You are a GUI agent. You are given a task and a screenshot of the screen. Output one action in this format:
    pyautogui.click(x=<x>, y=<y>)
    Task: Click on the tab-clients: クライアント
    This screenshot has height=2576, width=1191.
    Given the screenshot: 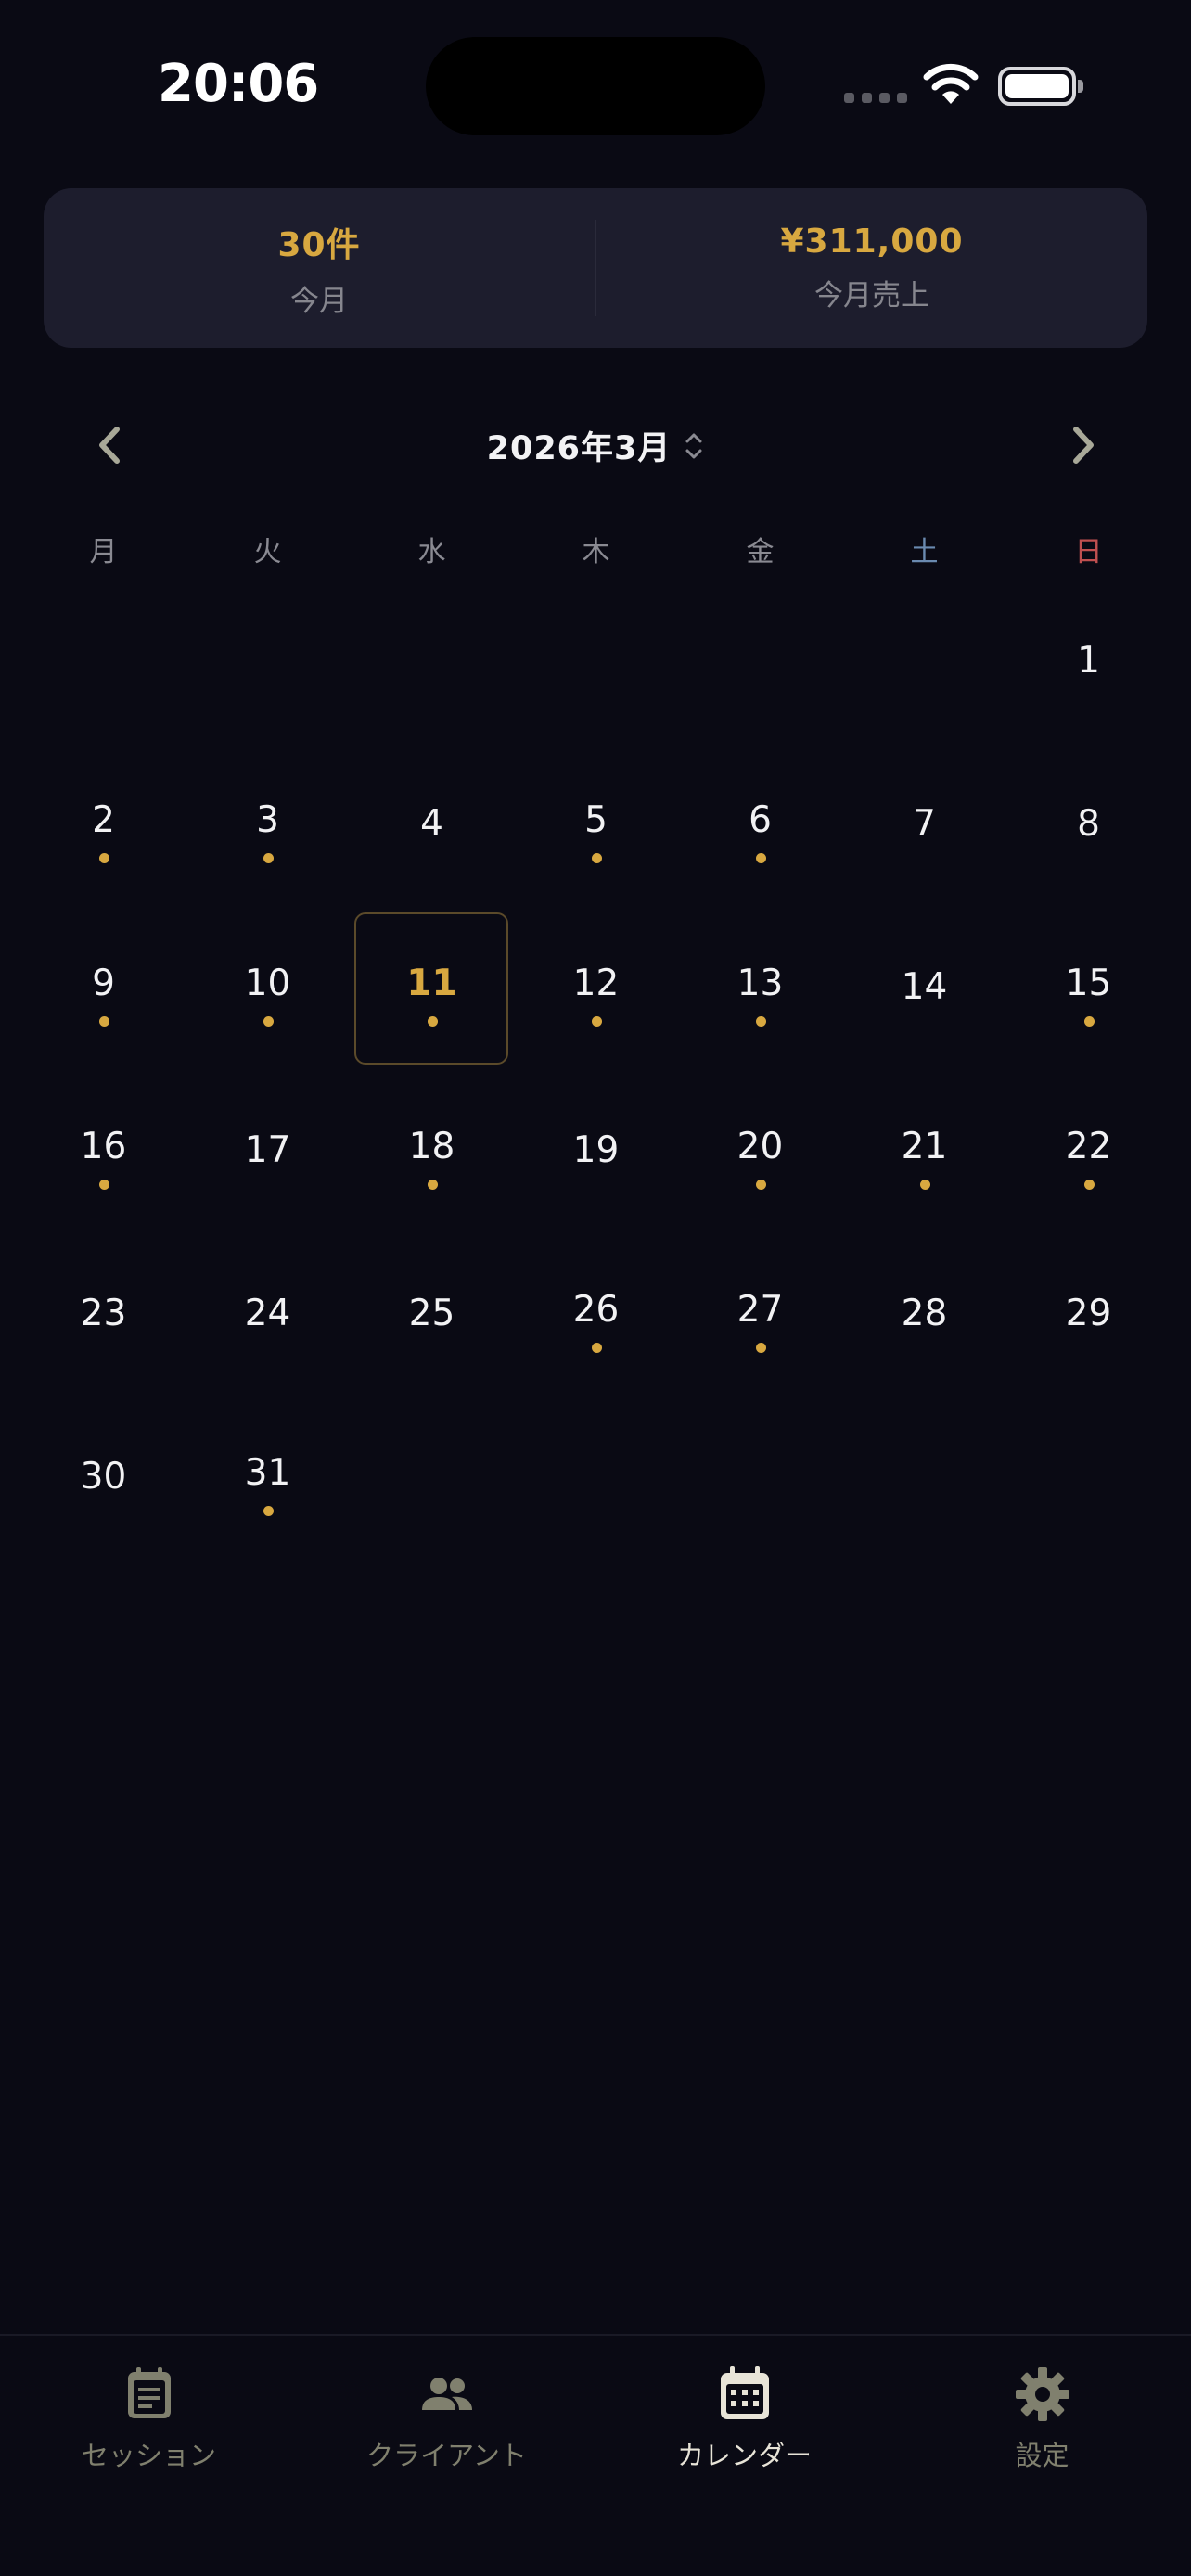 What is the action you would take?
    pyautogui.click(x=447, y=2456)
    